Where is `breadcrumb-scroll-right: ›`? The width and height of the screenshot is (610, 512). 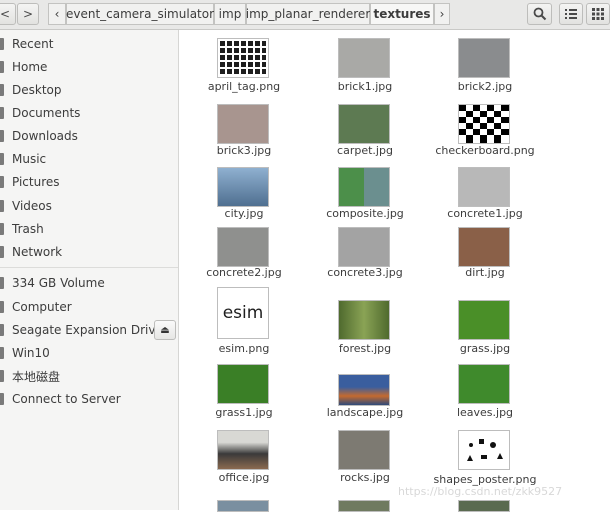 breadcrumb-scroll-right: › is located at coordinates (442, 14).